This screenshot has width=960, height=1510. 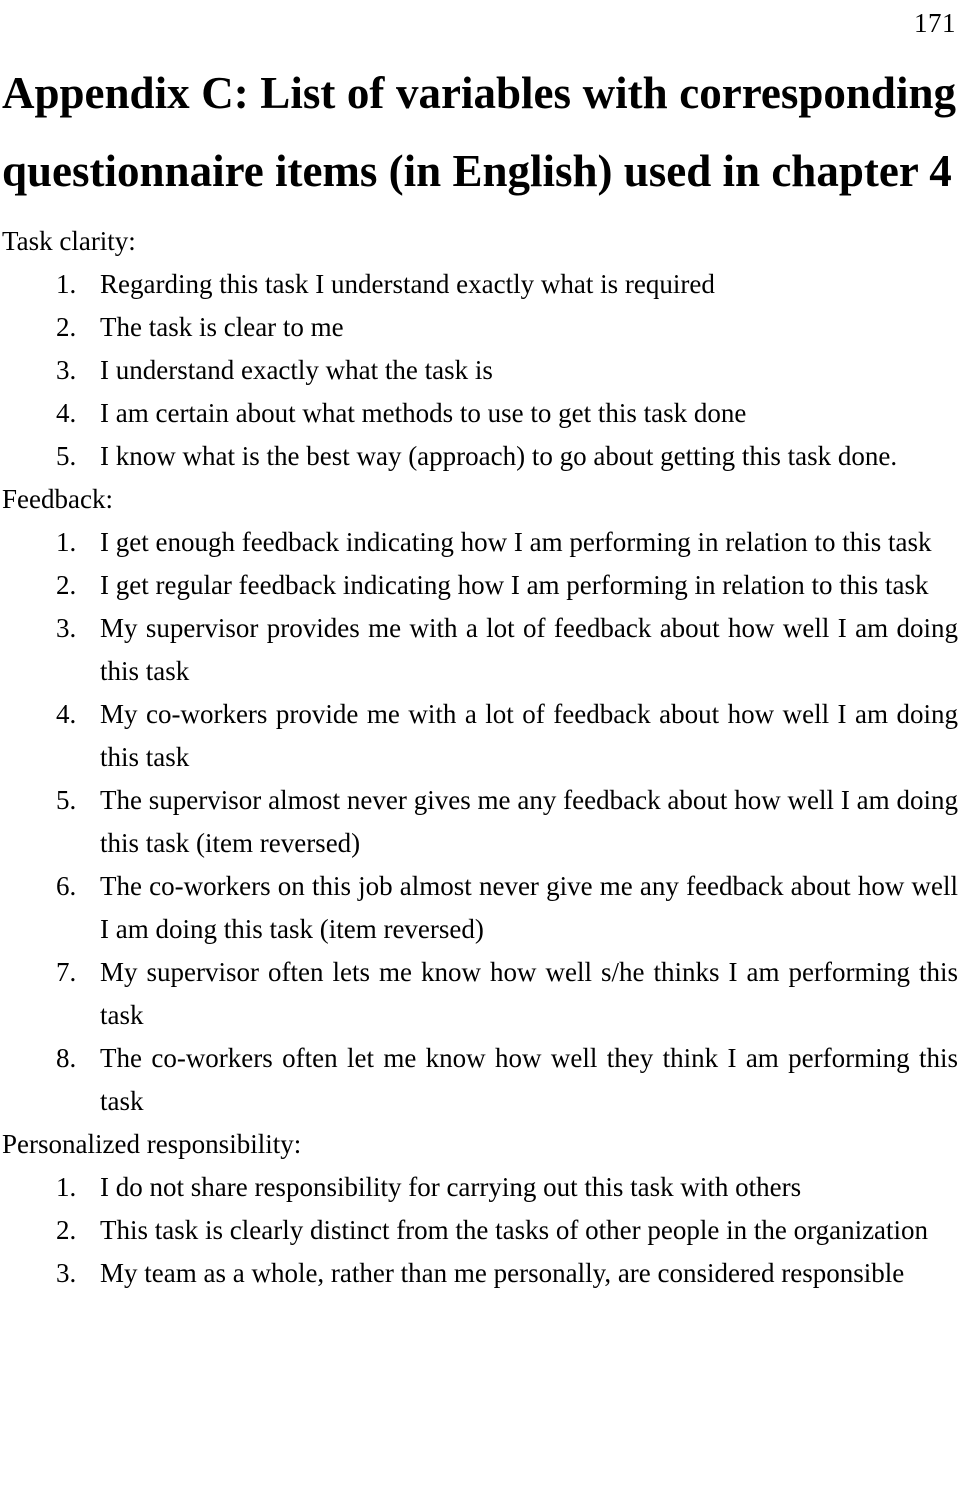 I want to click on section-heading: Personalized responsibility:, so click(x=152, y=1144).